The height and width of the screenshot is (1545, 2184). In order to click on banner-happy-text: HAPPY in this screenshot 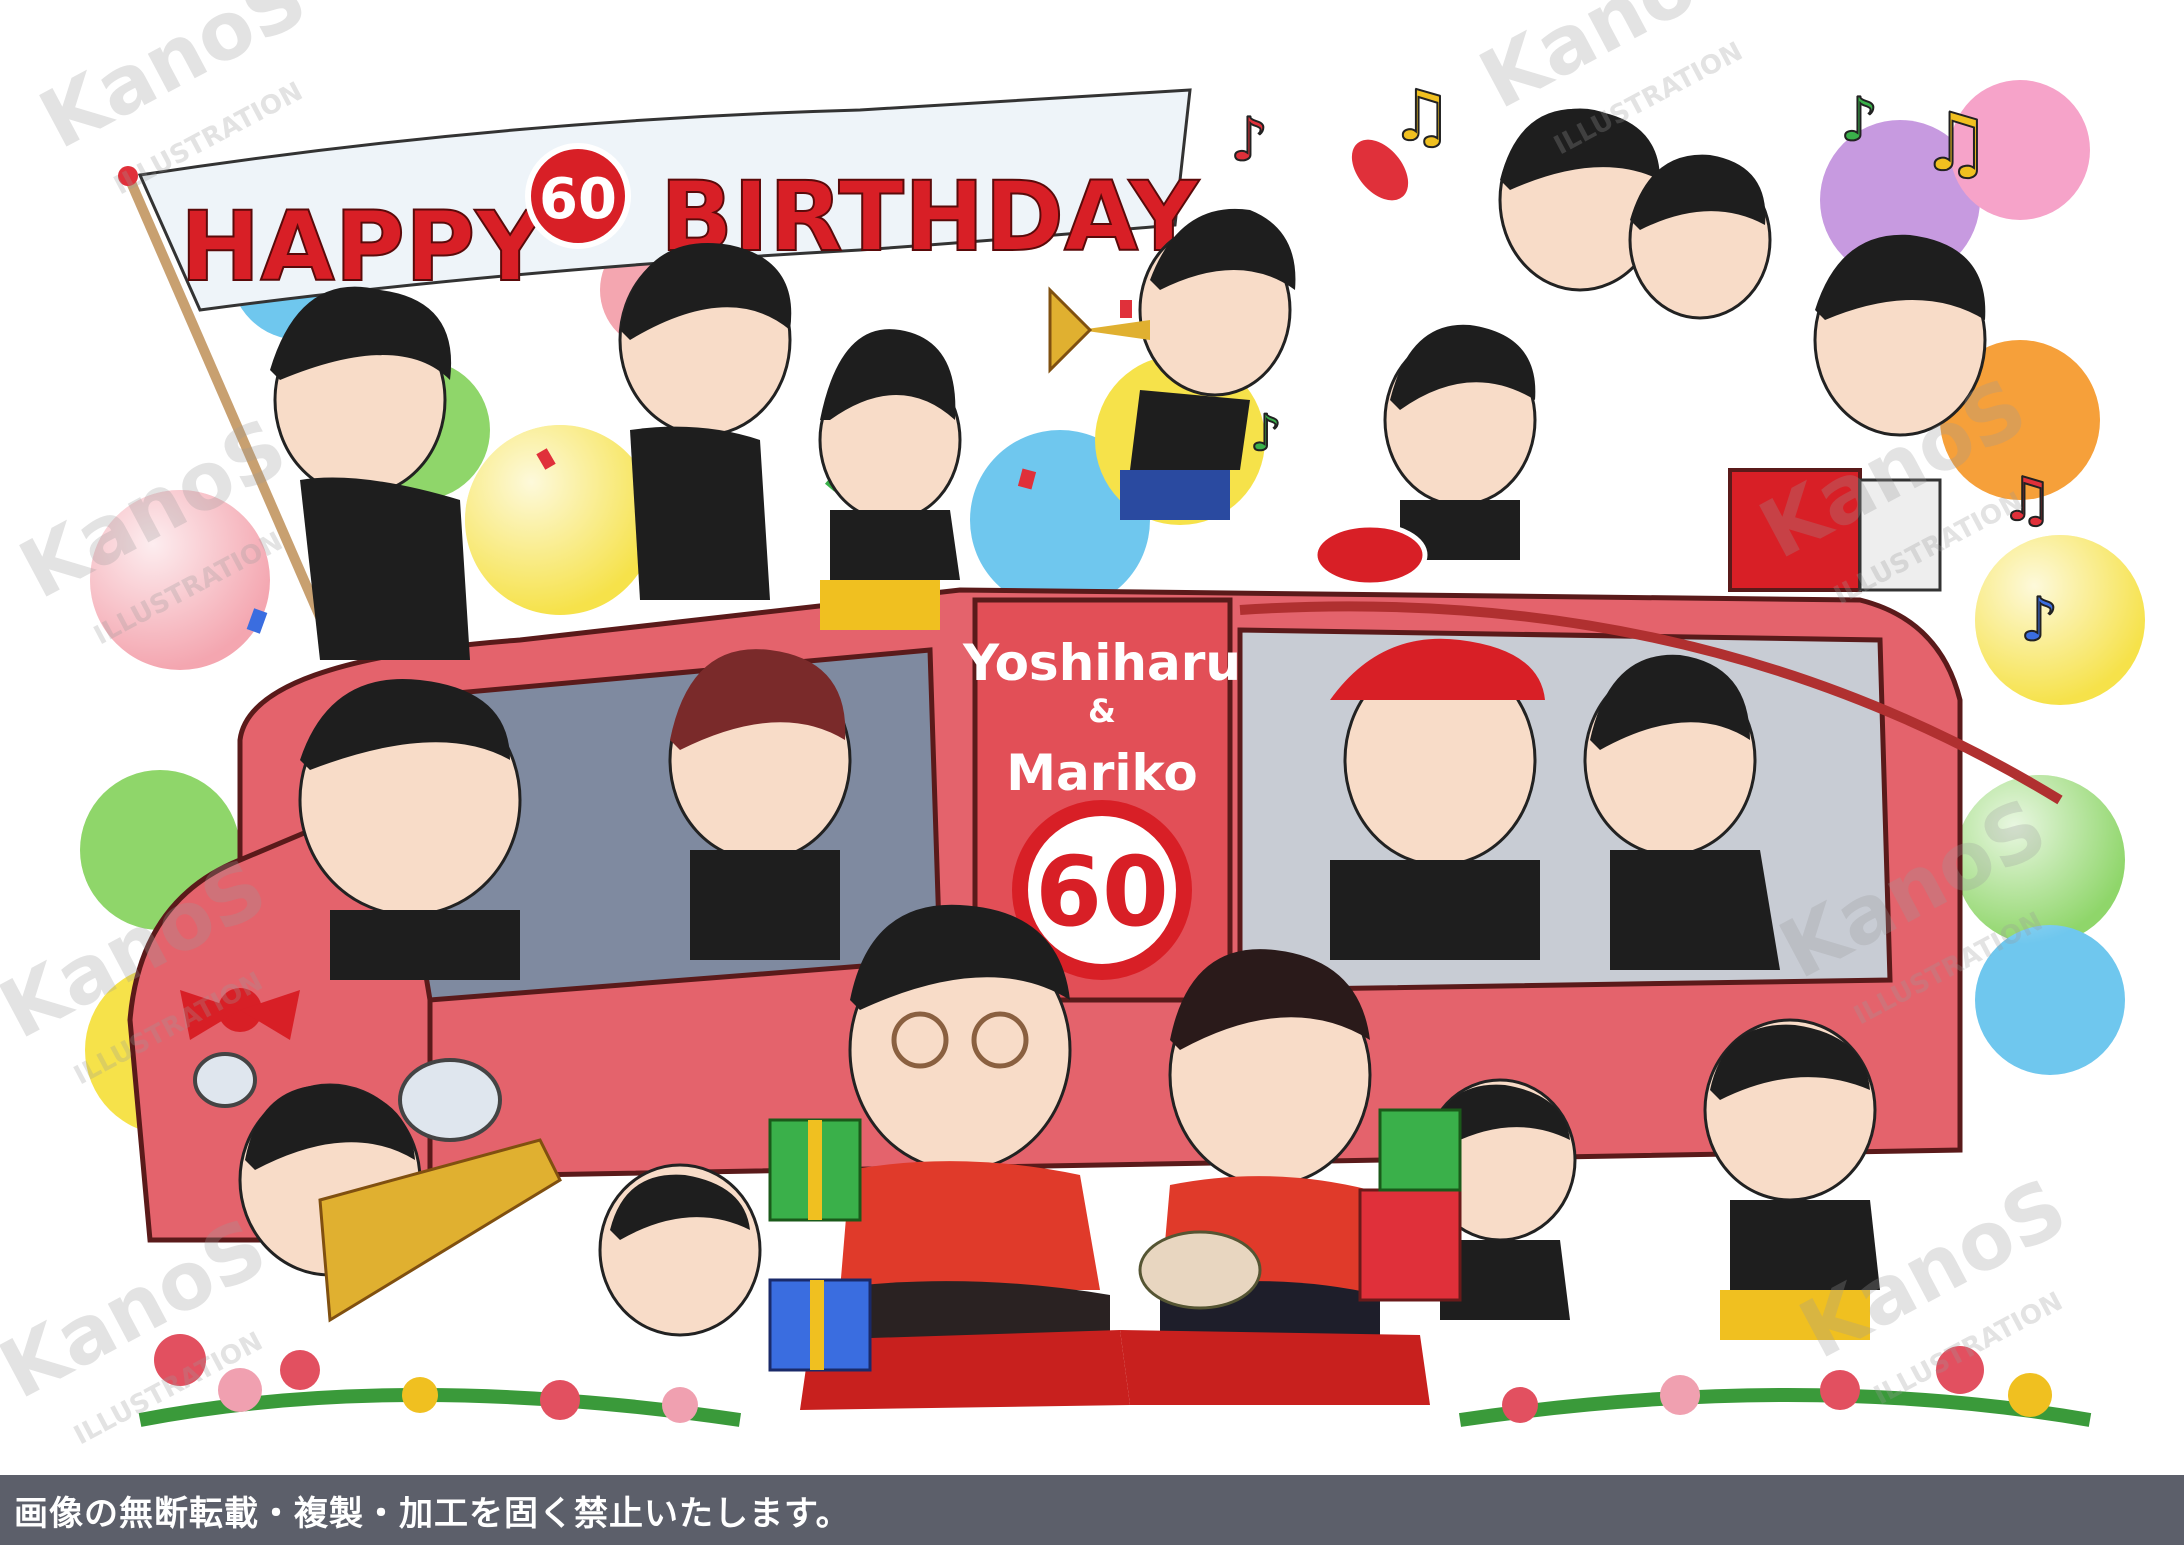, I will do `click(363, 247)`.